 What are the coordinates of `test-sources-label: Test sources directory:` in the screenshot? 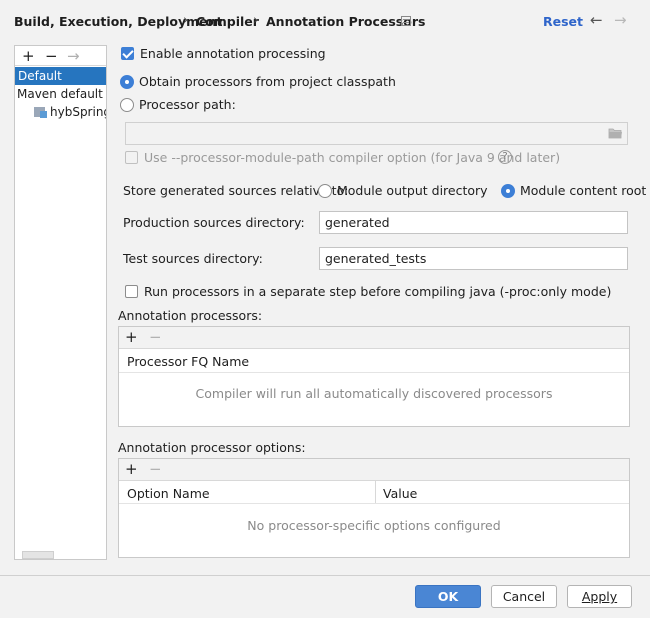 It's located at (193, 258).